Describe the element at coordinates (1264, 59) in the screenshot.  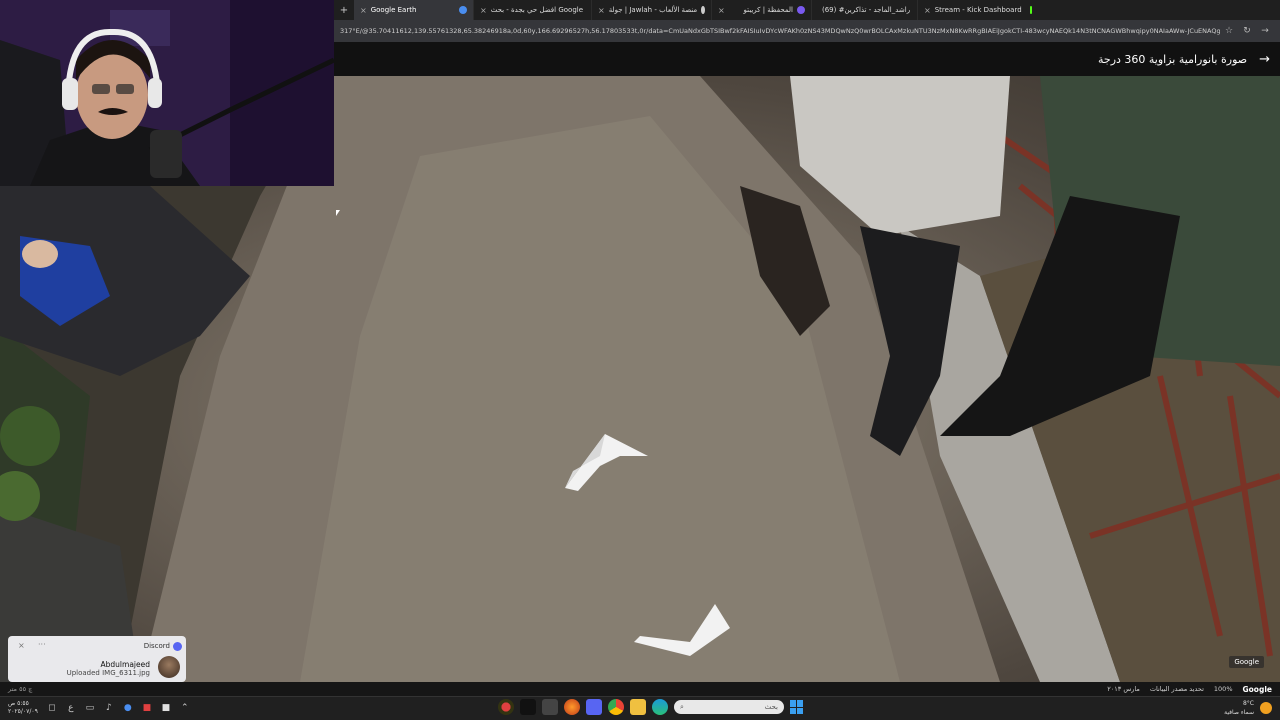
I see `arrow-right-icon: →` at that location.